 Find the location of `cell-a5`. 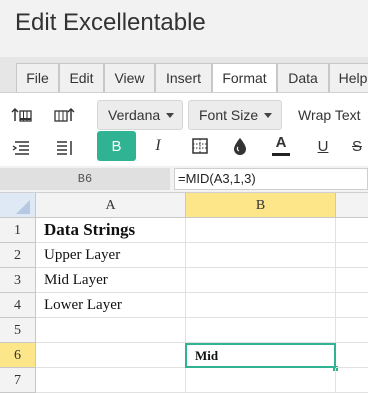

cell-a5 is located at coordinates (111, 330).